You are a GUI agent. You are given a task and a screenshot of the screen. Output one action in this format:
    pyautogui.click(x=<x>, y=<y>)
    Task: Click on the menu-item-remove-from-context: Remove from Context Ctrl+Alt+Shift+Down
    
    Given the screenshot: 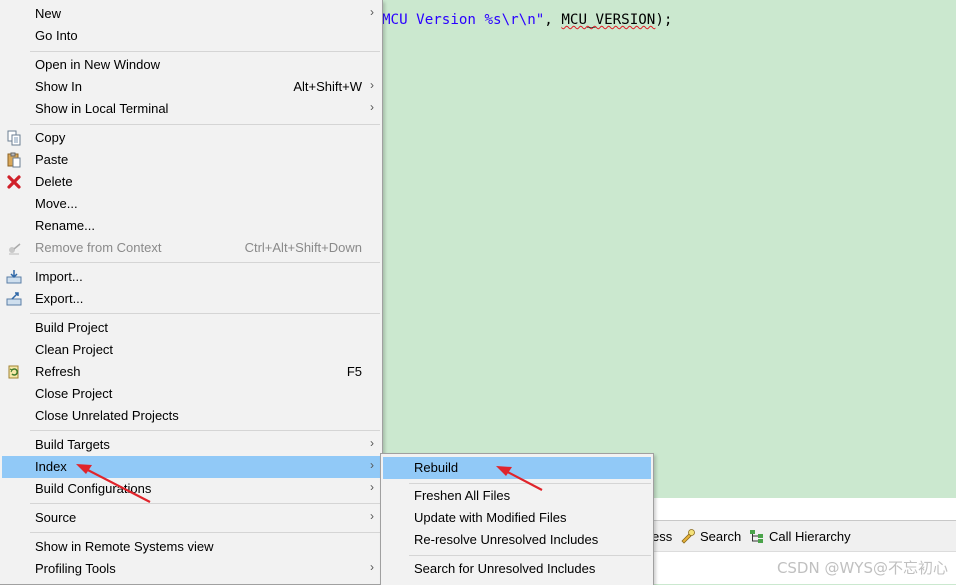 What is the action you would take?
    pyautogui.click(x=191, y=248)
    